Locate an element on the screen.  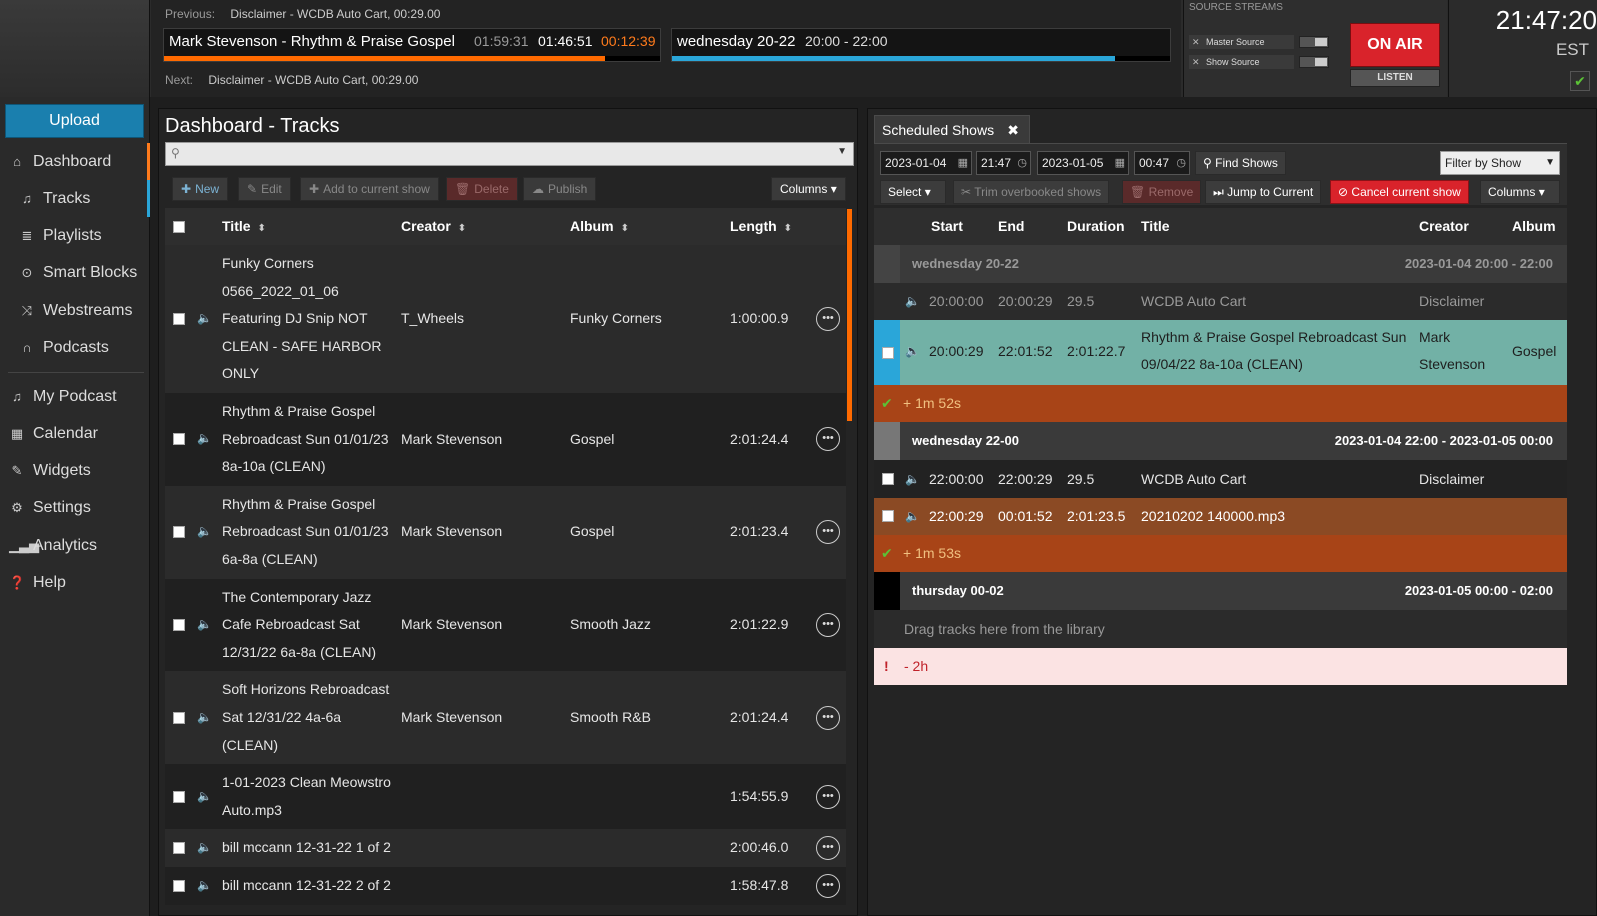
edit-button: ✎ Edit is located at coordinates (264, 189).